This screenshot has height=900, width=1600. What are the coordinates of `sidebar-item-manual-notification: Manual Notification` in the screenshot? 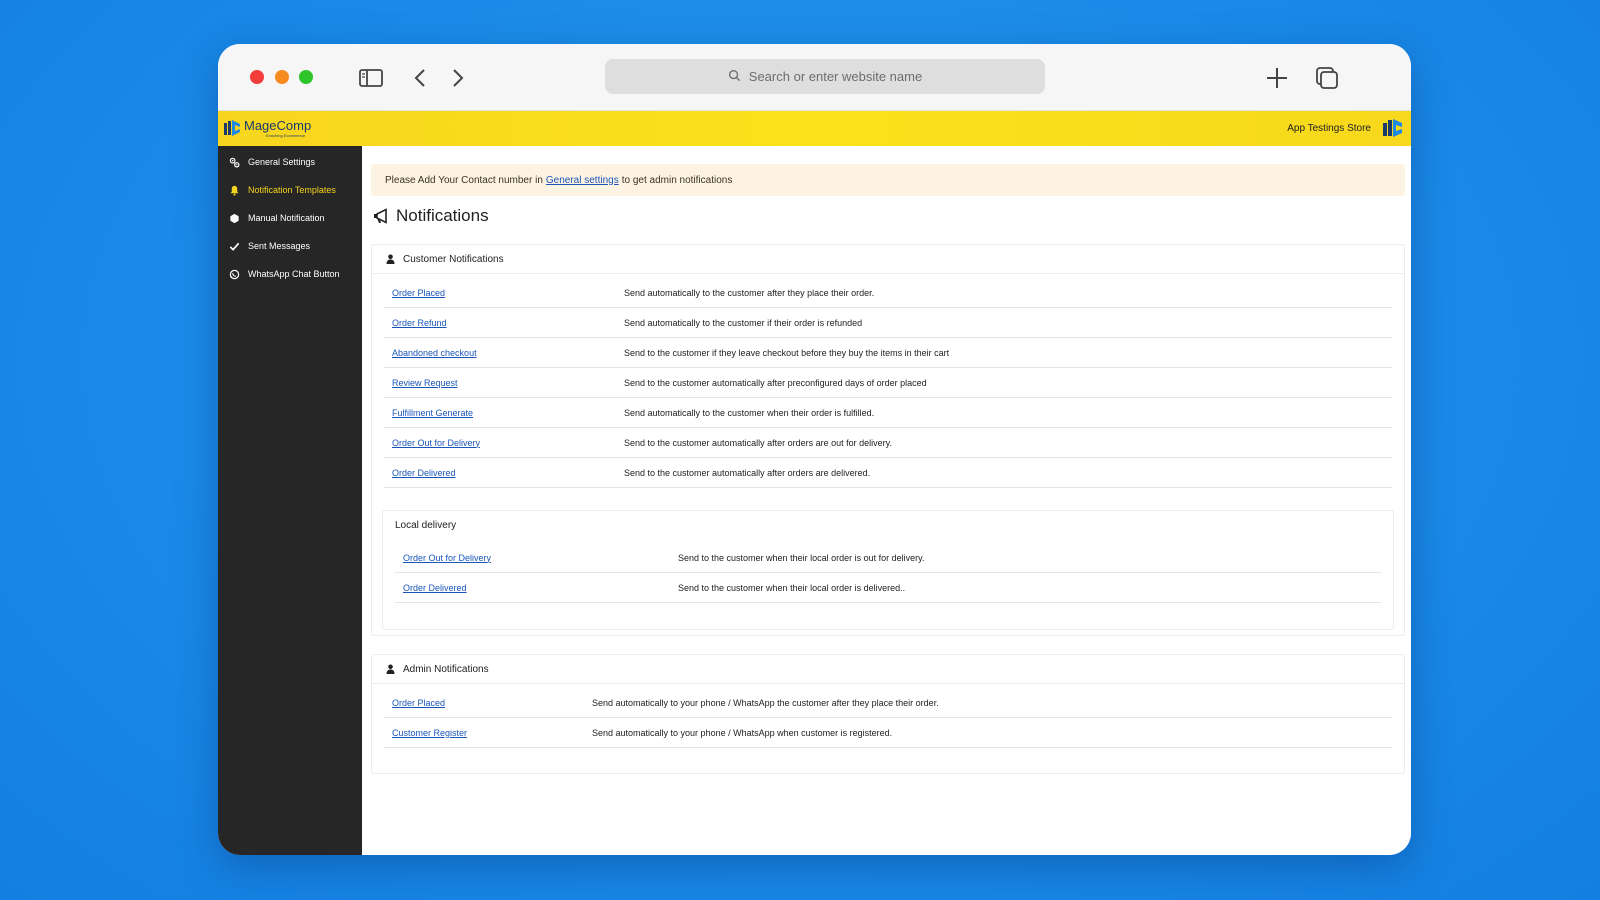 It's located at (290, 218).